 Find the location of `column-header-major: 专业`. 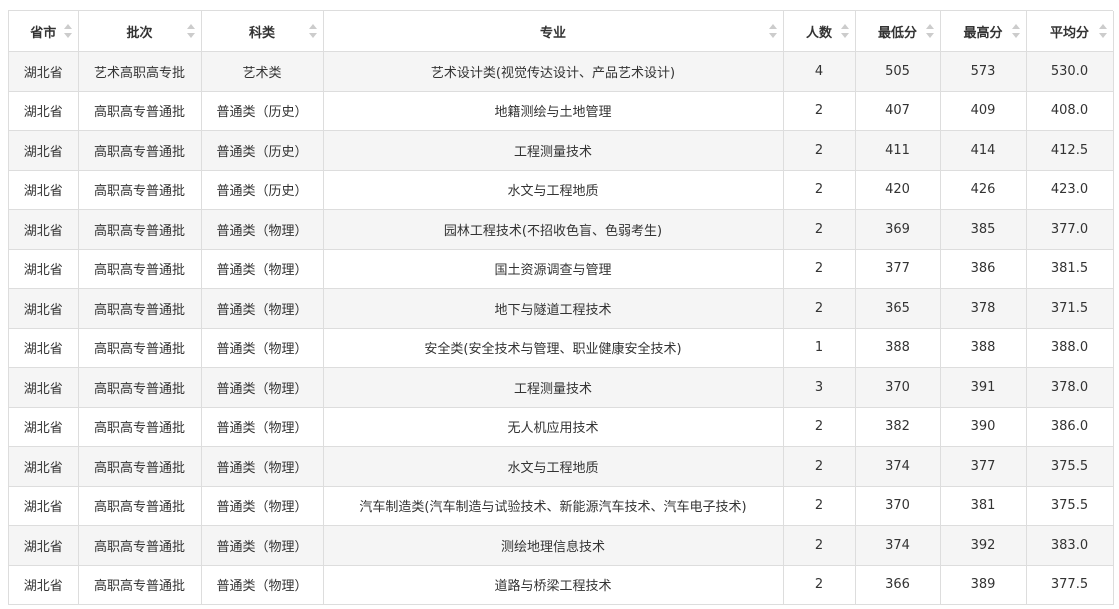

column-header-major: 专业 is located at coordinates (553, 31).